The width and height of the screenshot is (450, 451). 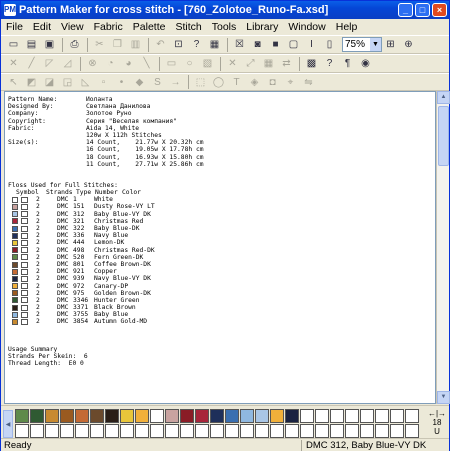 I want to click on save-icon: ▣, so click(x=49, y=44).